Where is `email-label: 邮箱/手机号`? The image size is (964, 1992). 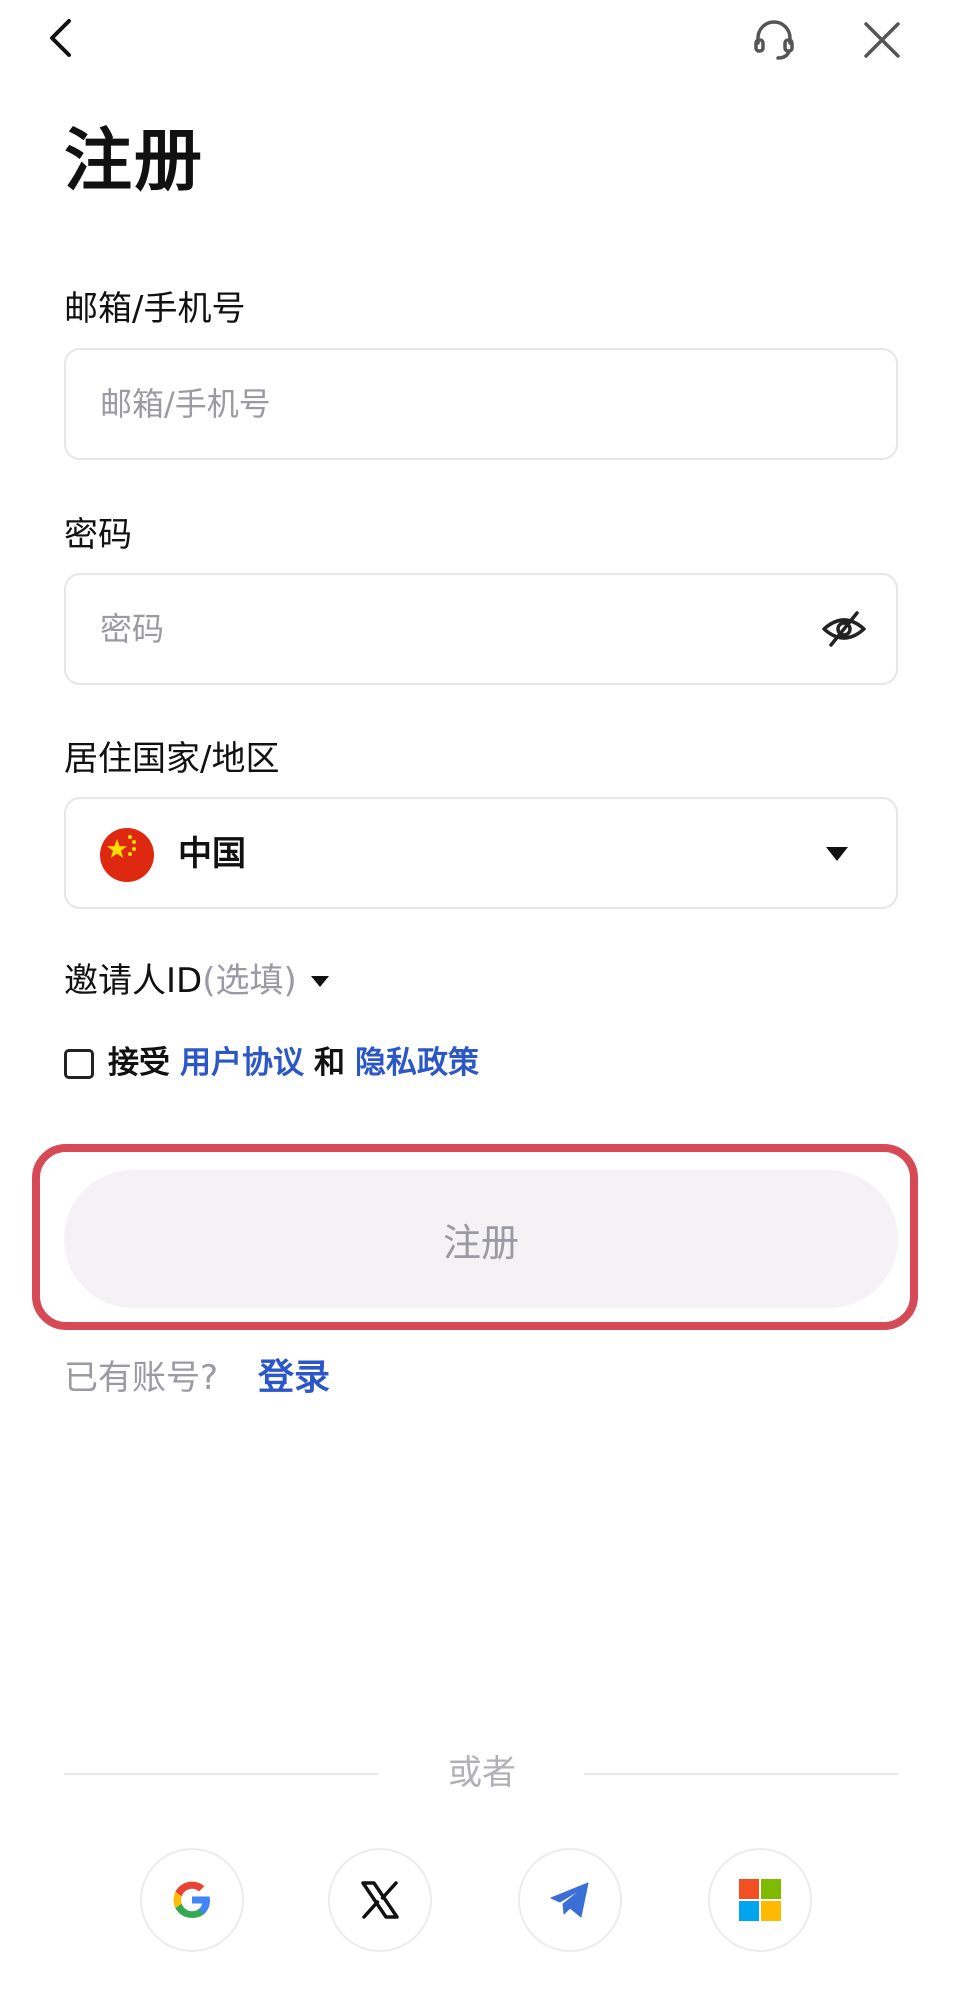 email-label: 邮箱/手机号 is located at coordinates (155, 309).